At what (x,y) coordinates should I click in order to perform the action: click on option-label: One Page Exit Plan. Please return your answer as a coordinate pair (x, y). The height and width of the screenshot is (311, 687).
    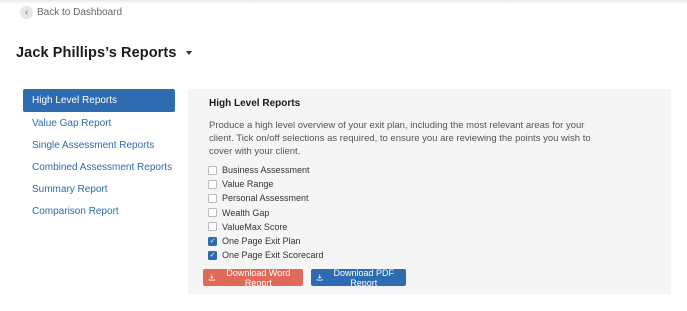
    Looking at the image, I should click on (261, 241).